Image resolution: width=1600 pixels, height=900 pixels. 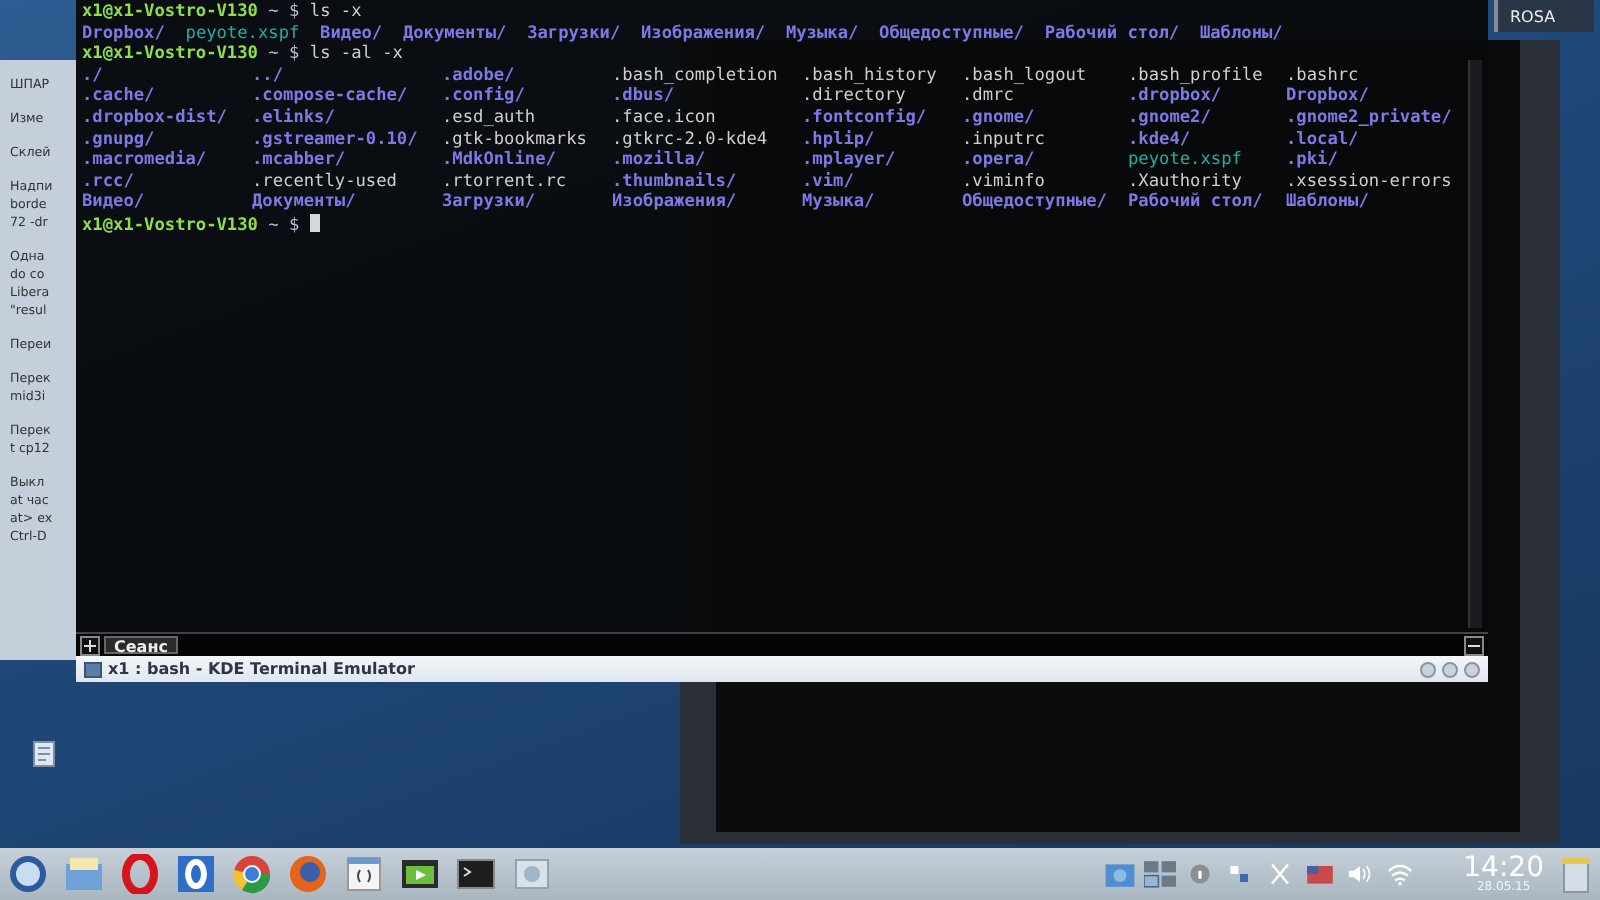 I want to click on file-name: .mplayer/, so click(x=849, y=160).